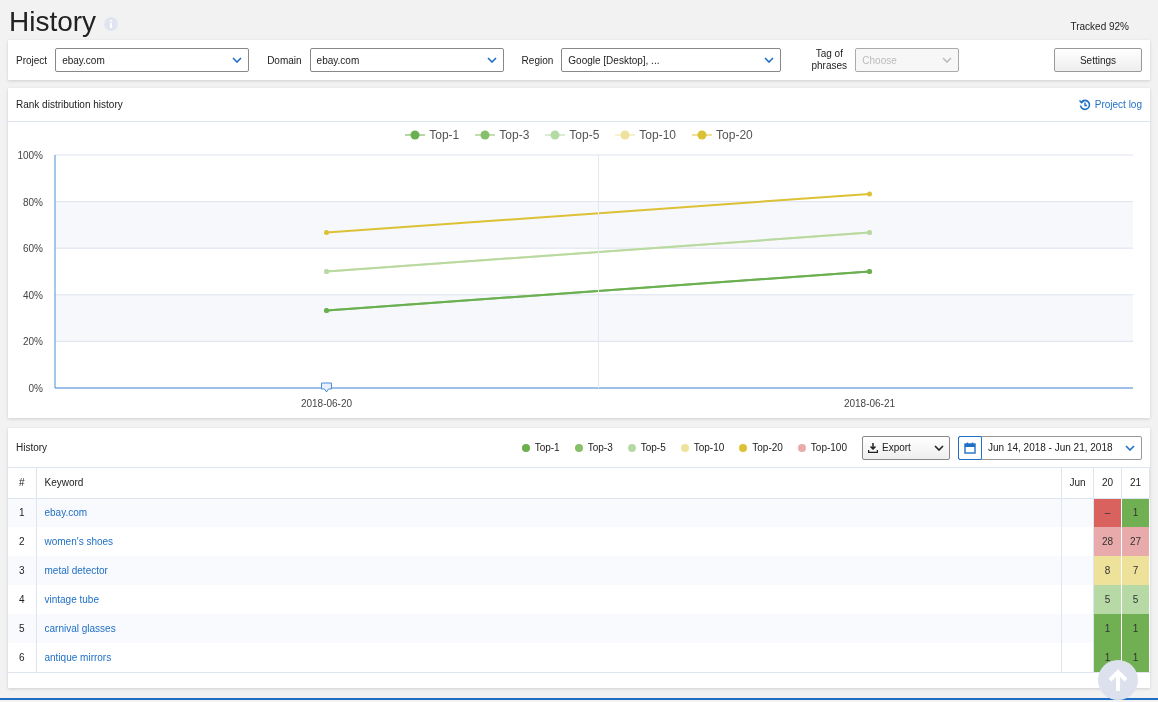 The height and width of the screenshot is (702, 1158). Describe the element at coordinates (1107, 541) in the screenshot. I see `rank-cell: 28` at that location.